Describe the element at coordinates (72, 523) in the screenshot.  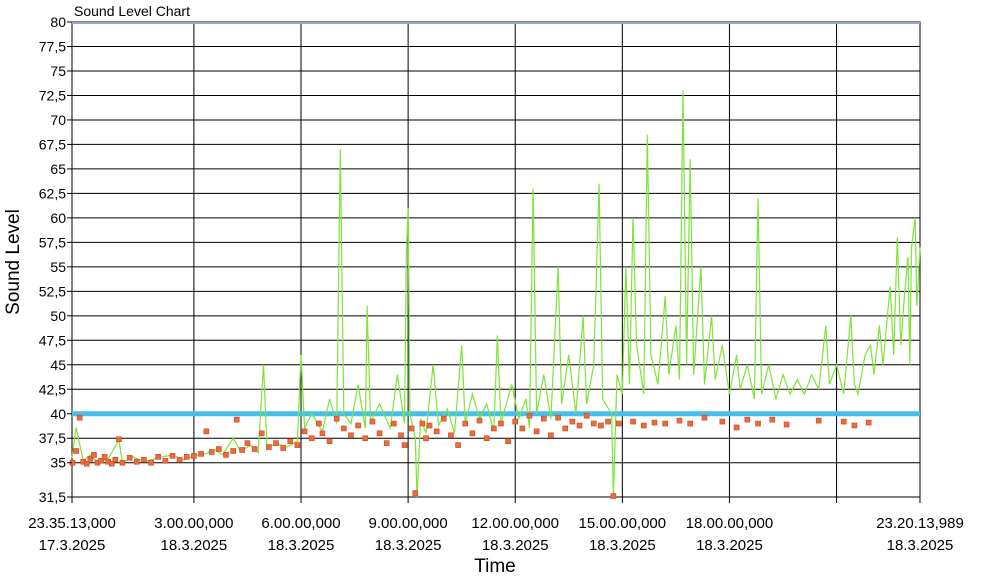
I see `x-tick-label: 23.35.13,000` at that location.